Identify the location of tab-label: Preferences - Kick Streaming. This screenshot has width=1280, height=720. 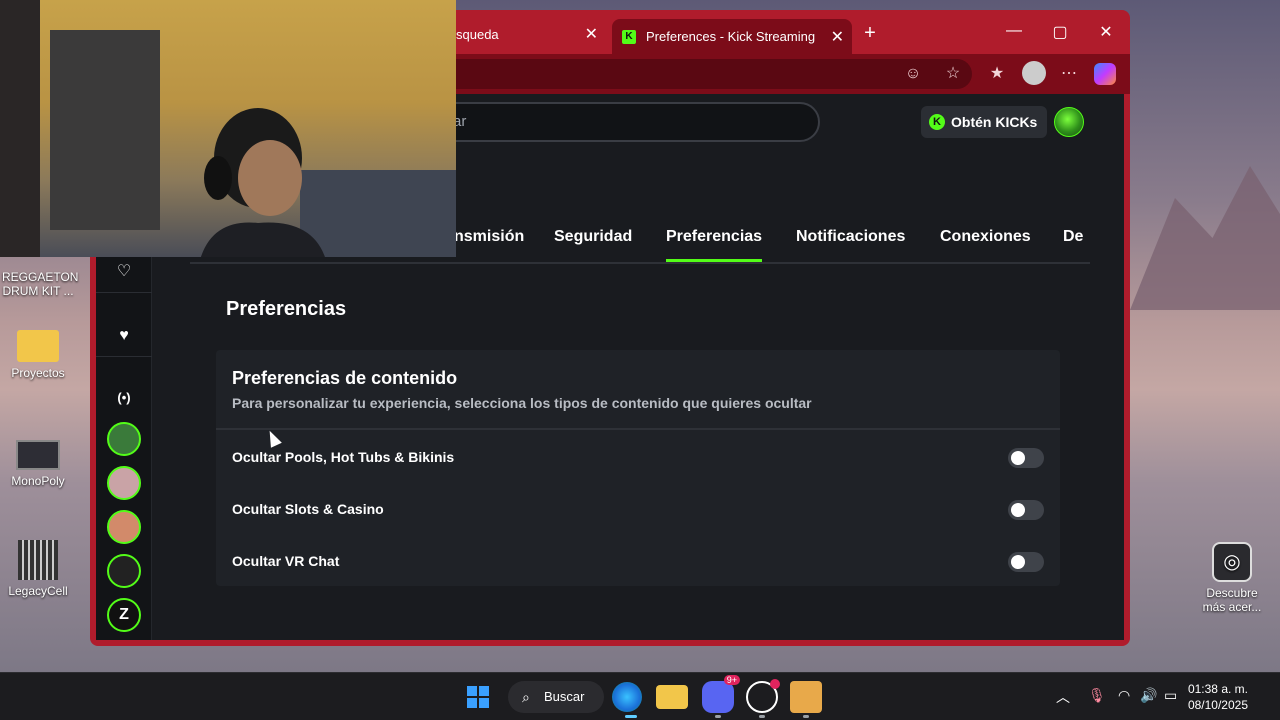
(731, 36).